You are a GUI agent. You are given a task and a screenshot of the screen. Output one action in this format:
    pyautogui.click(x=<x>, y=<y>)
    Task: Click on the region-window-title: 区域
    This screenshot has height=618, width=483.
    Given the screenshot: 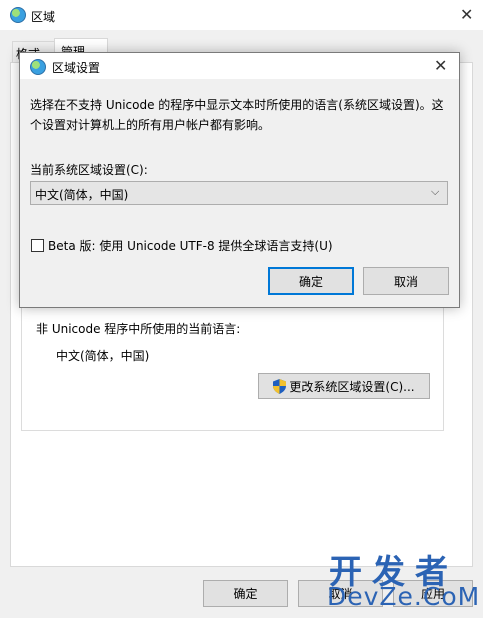 What is the action you would take?
    pyautogui.click(x=43, y=17)
    